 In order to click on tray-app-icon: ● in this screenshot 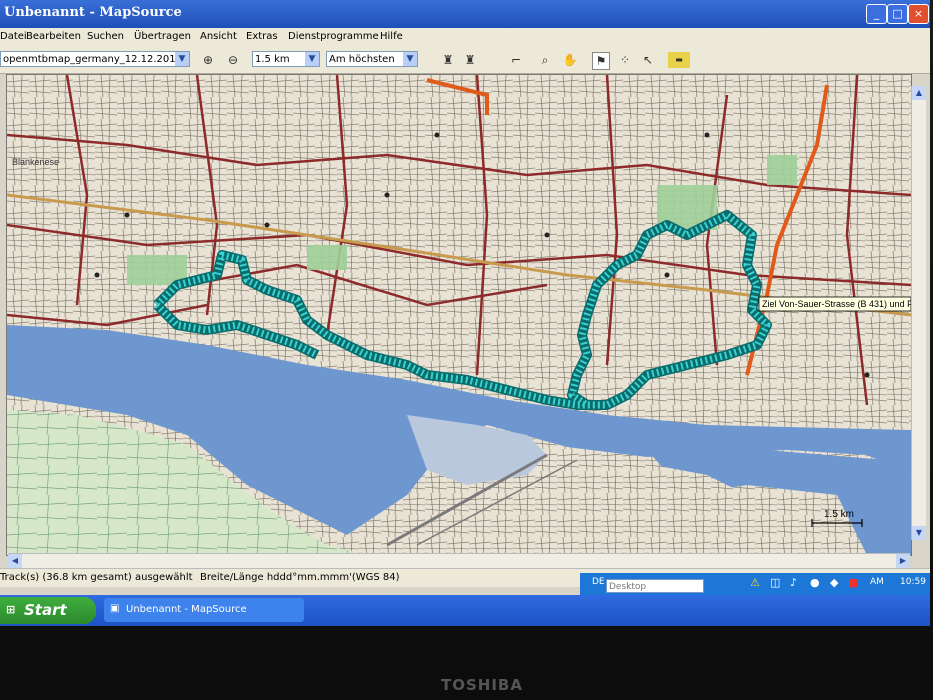, I will do `click(815, 582)`.